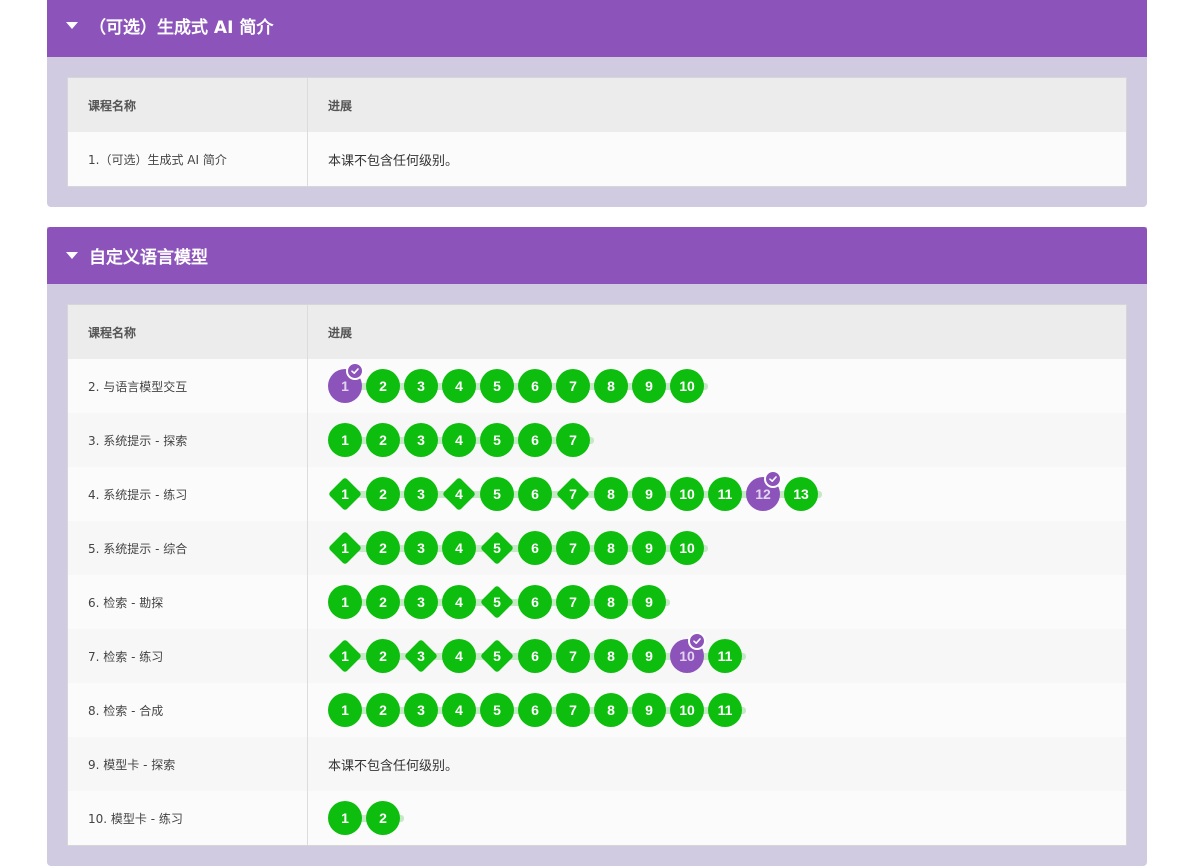  What do you see at coordinates (188, 818) in the screenshot?
I see `lesson-name: 10. 模型卡 - 练习` at bounding box center [188, 818].